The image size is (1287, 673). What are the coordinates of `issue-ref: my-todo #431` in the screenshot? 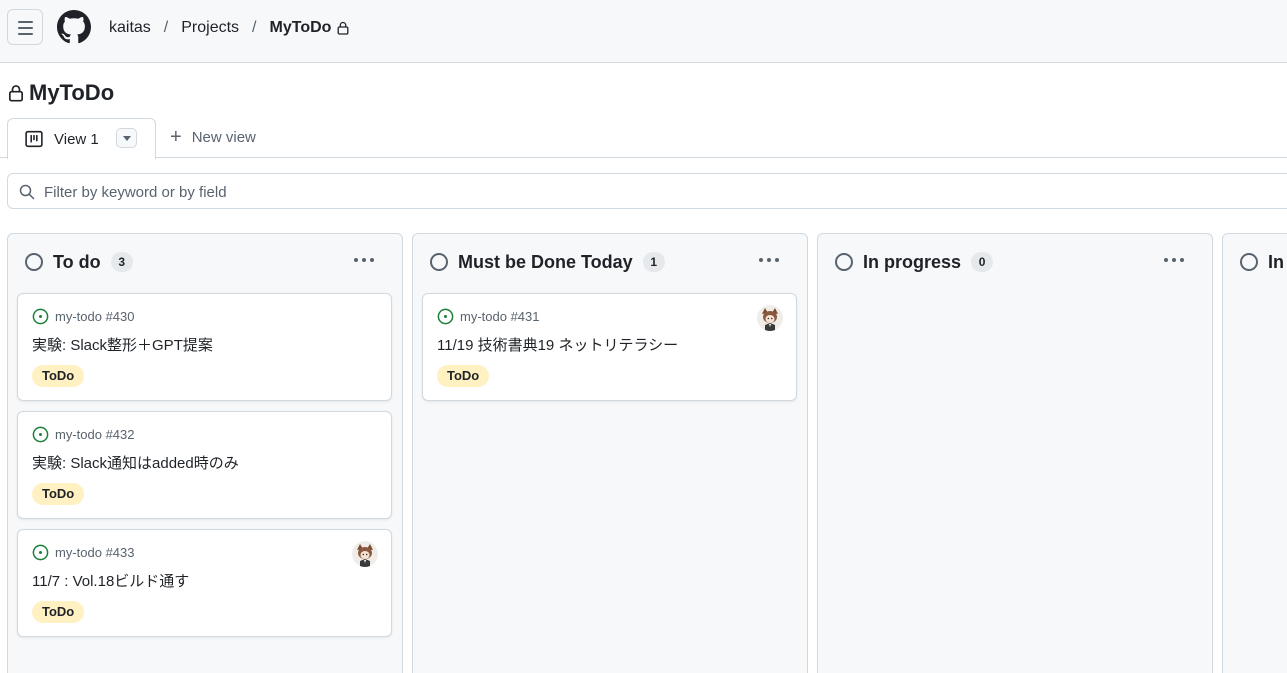 It's located at (488, 316).